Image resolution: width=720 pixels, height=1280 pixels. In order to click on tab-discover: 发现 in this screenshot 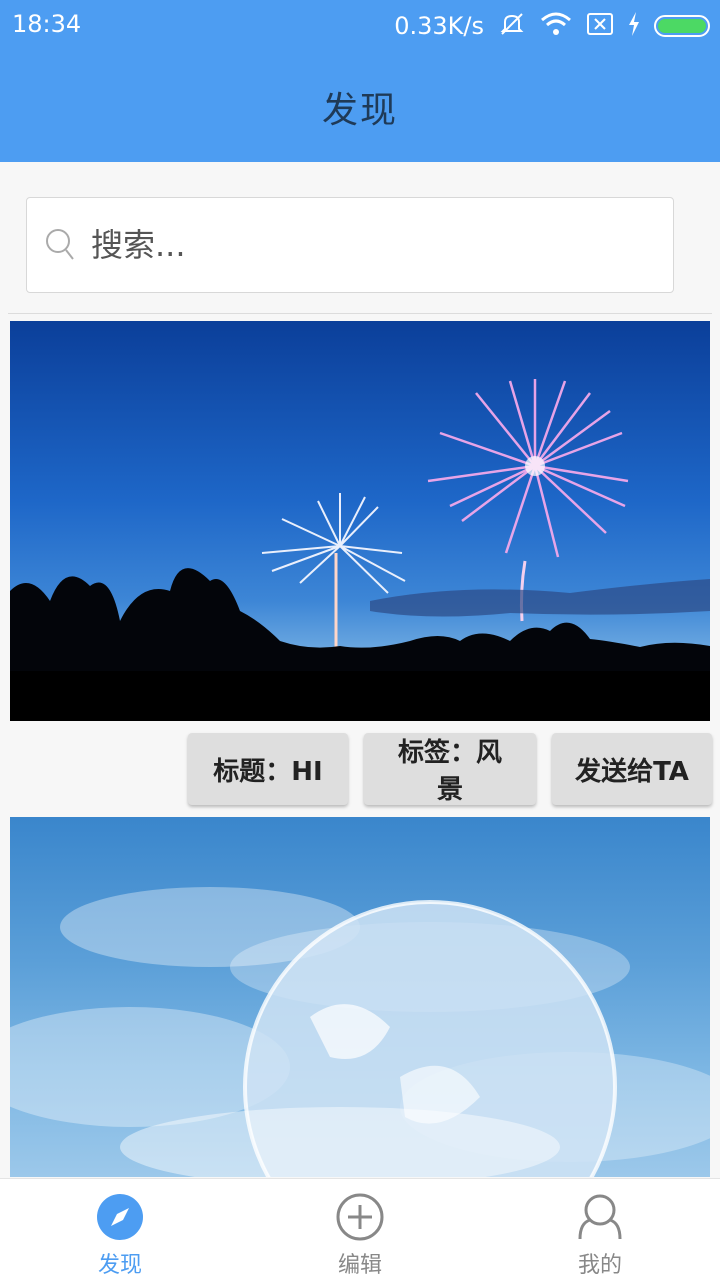, I will do `click(120, 1229)`.